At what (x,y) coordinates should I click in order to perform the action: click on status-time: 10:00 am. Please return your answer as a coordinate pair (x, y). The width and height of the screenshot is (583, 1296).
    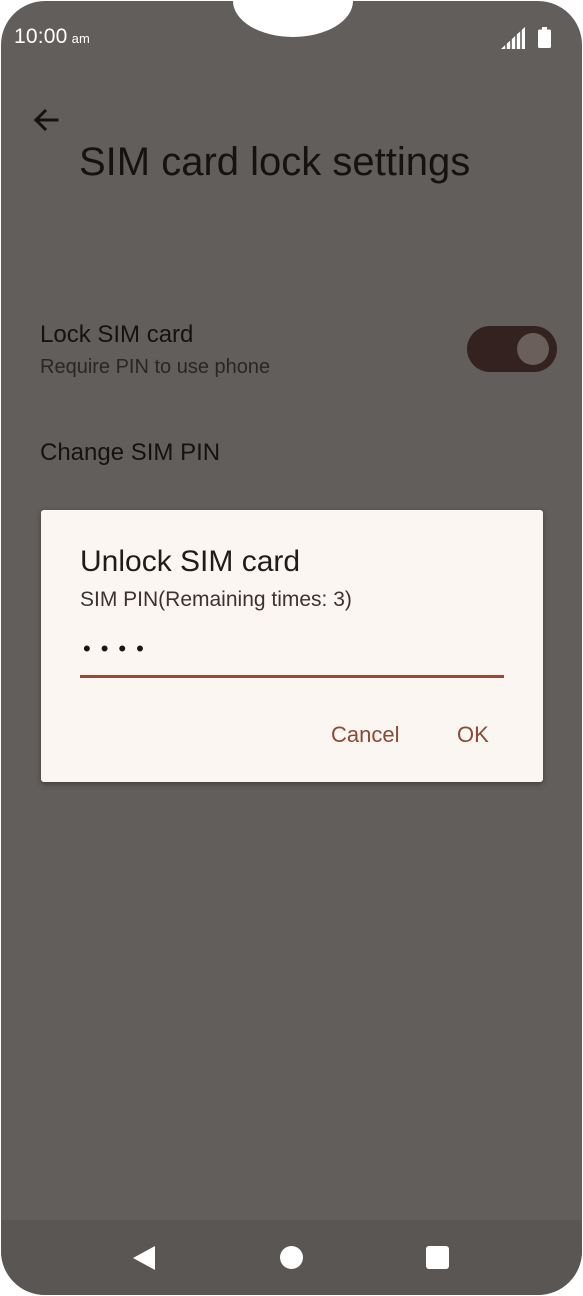
    Looking at the image, I should click on (52, 37).